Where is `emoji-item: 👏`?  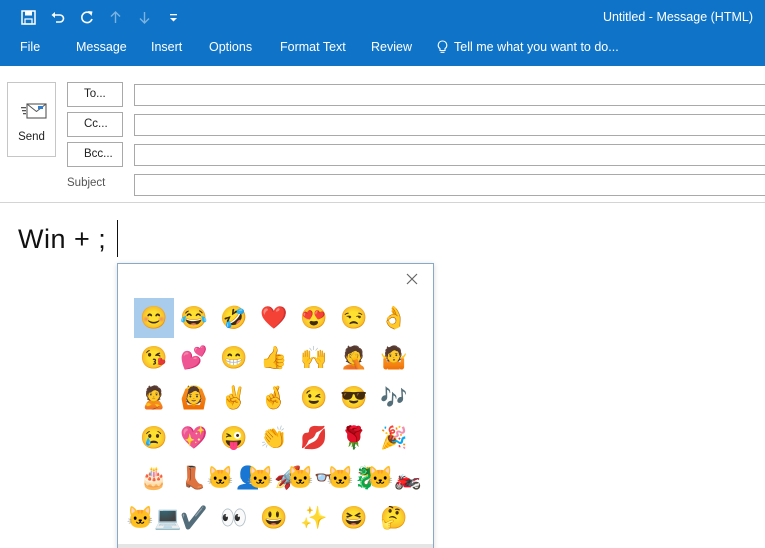 emoji-item: 👏 is located at coordinates (274, 438).